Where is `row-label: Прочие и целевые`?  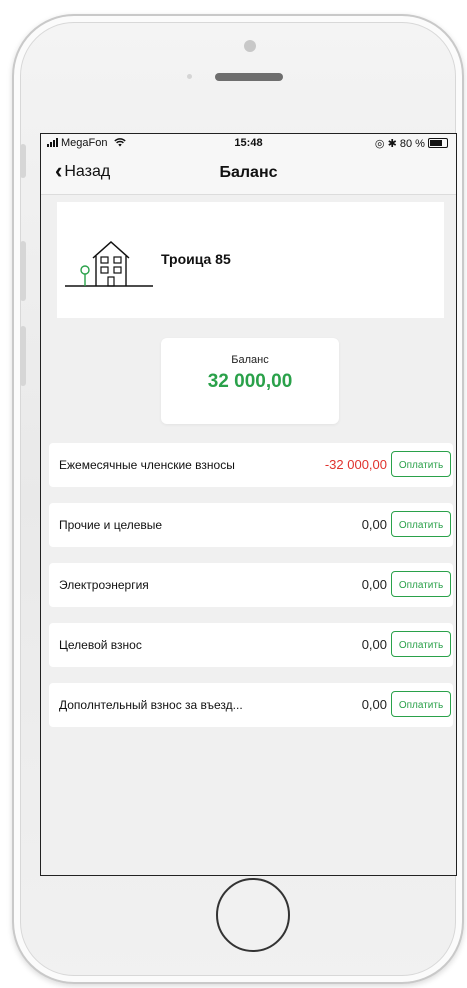
row-label: Прочие и целевые is located at coordinates (111, 525).